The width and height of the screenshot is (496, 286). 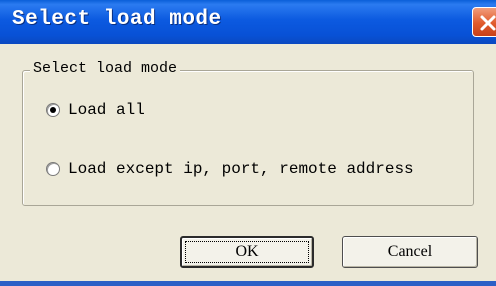 What do you see at coordinates (105, 68) in the screenshot?
I see `groupbox-label: Select load mode` at bounding box center [105, 68].